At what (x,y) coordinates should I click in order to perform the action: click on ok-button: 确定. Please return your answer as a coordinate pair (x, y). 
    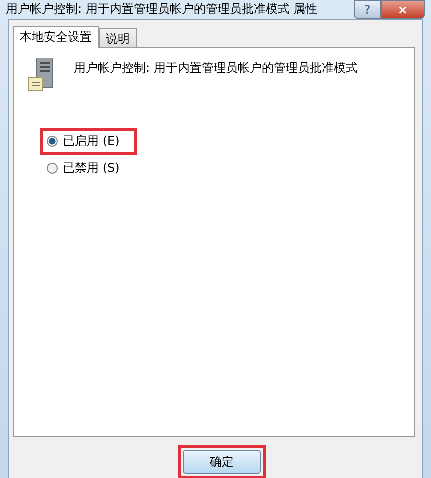
    Looking at the image, I should click on (222, 462).